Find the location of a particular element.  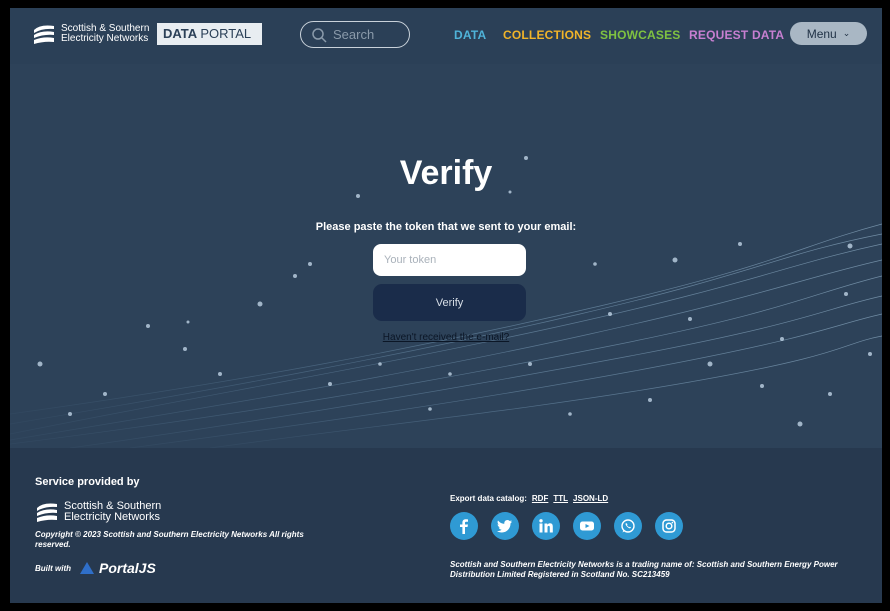

built-with-label: Built with is located at coordinates (53, 568).